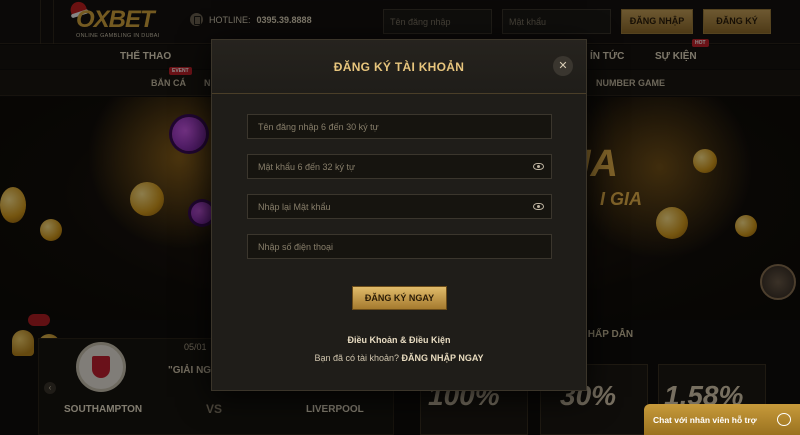  I want to click on login-prompt-text: Bạn đã có tài khoản?, so click(357, 358).